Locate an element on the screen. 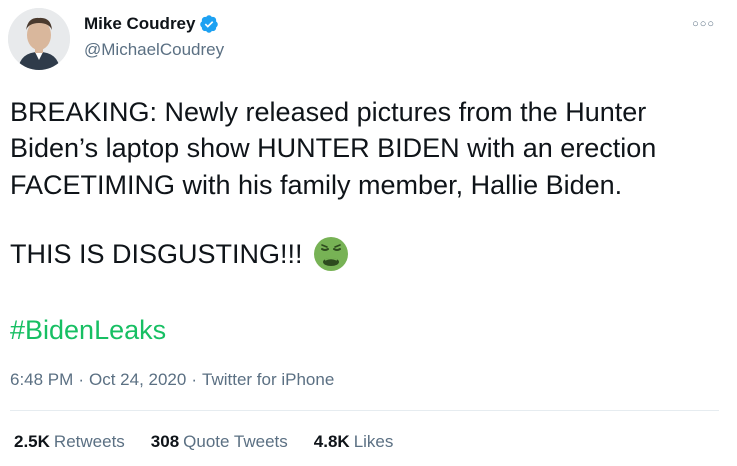 The width and height of the screenshot is (737, 466). likes-count: 4.8K is located at coordinates (331, 441).